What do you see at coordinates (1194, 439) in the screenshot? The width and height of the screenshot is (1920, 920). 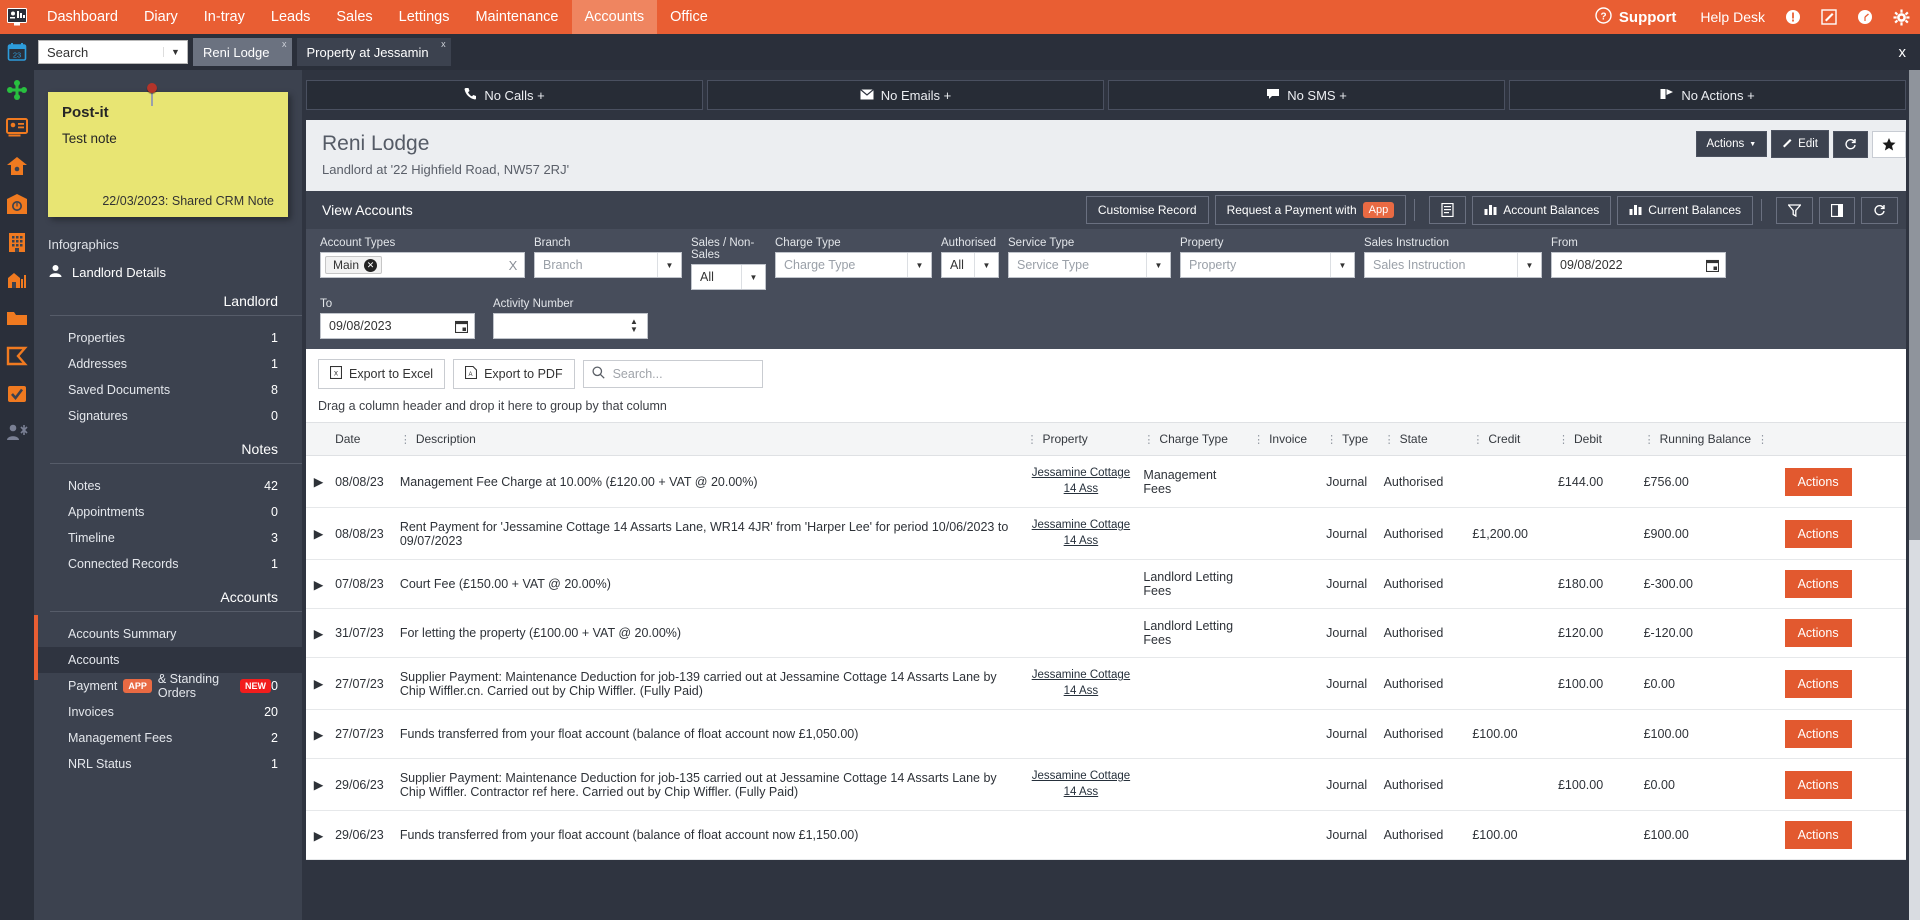 I see `column-header-charge-type: ⋮ Charge Type` at bounding box center [1194, 439].